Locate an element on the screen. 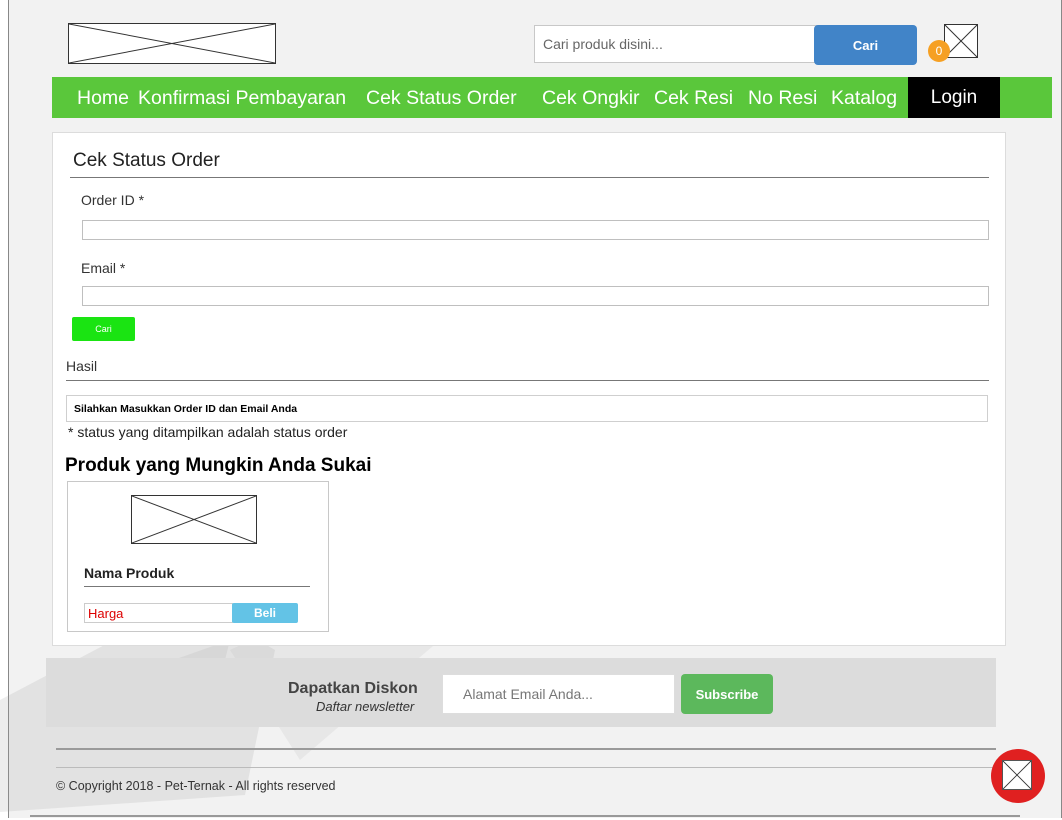 The width and height of the screenshot is (1062, 820). product-divider is located at coordinates (197, 586).